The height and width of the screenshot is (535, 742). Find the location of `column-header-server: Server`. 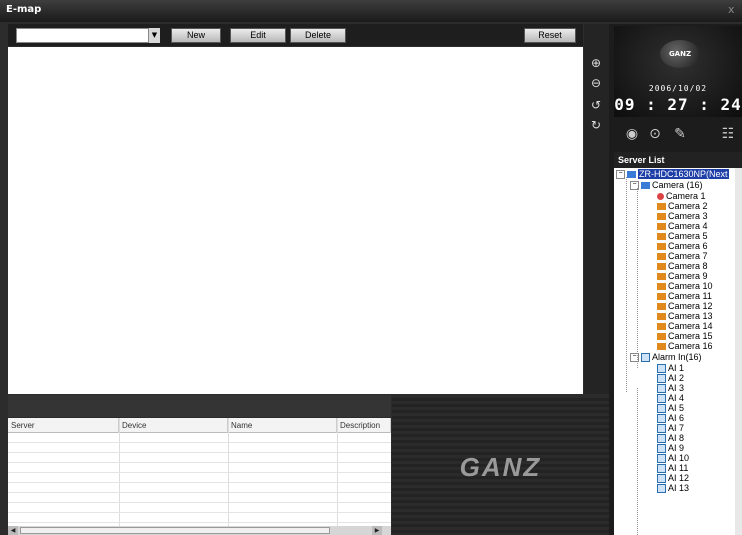

column-header-server: Server is located at coordinates (63, 425).